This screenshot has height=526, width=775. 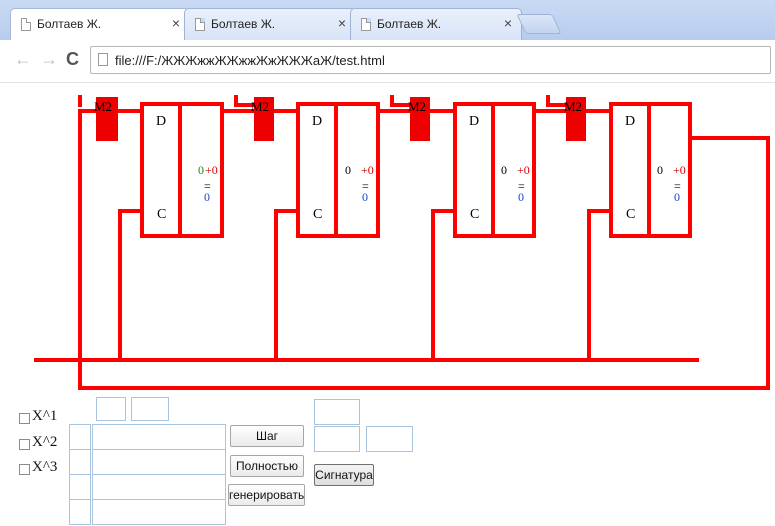 What do you see at coordinates (106, 119) in the screenshot?
I see `m2-module-1: M2` at bounding box center [106, 119].